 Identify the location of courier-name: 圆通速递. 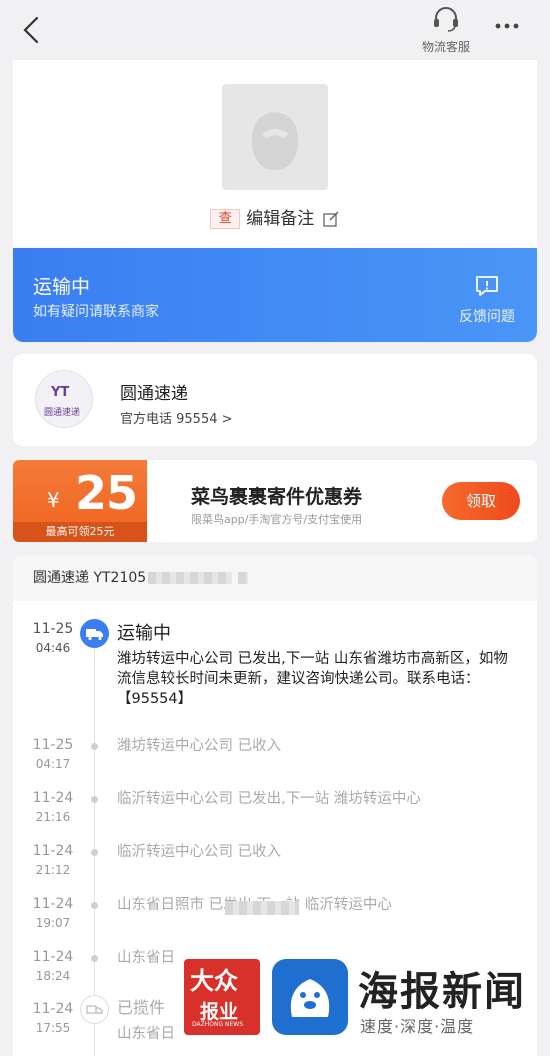
(154, 394).